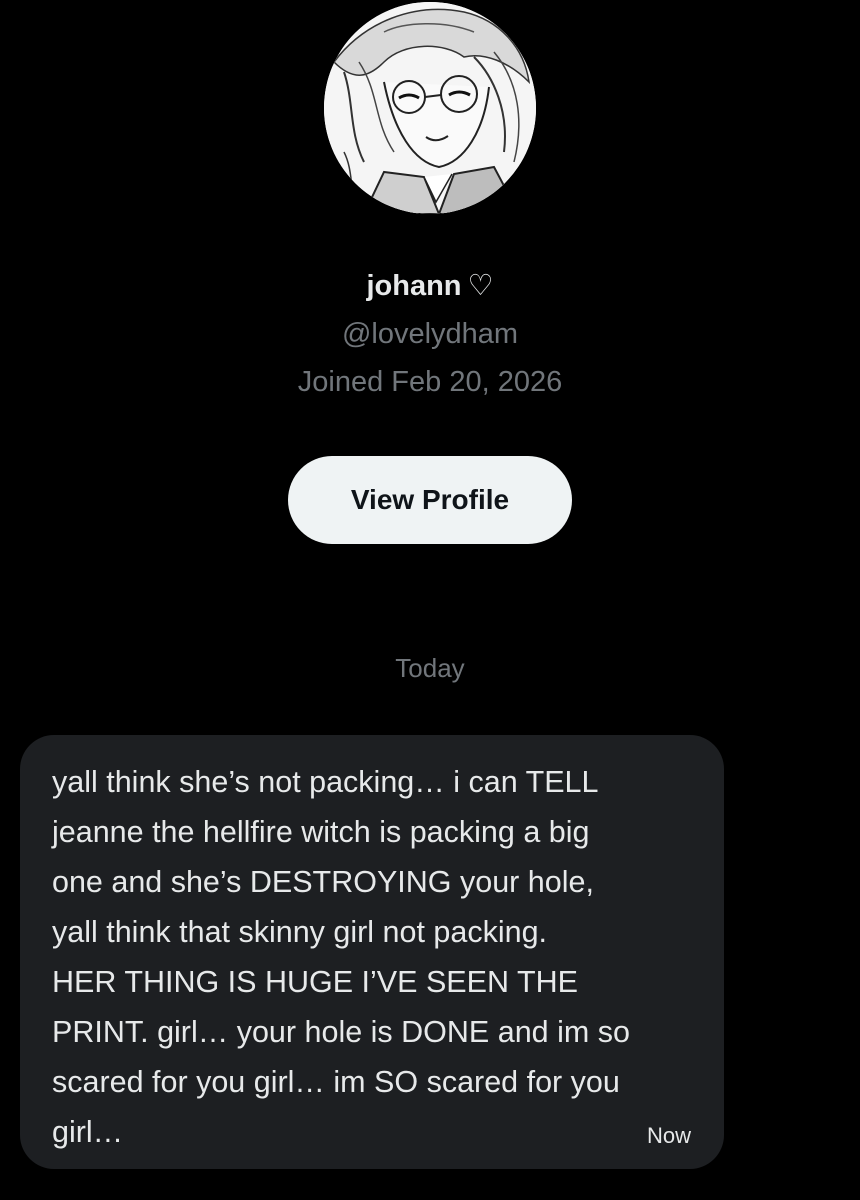  I want to click on joined-date: Joined Feb 20, 2026, so click(430, 382).